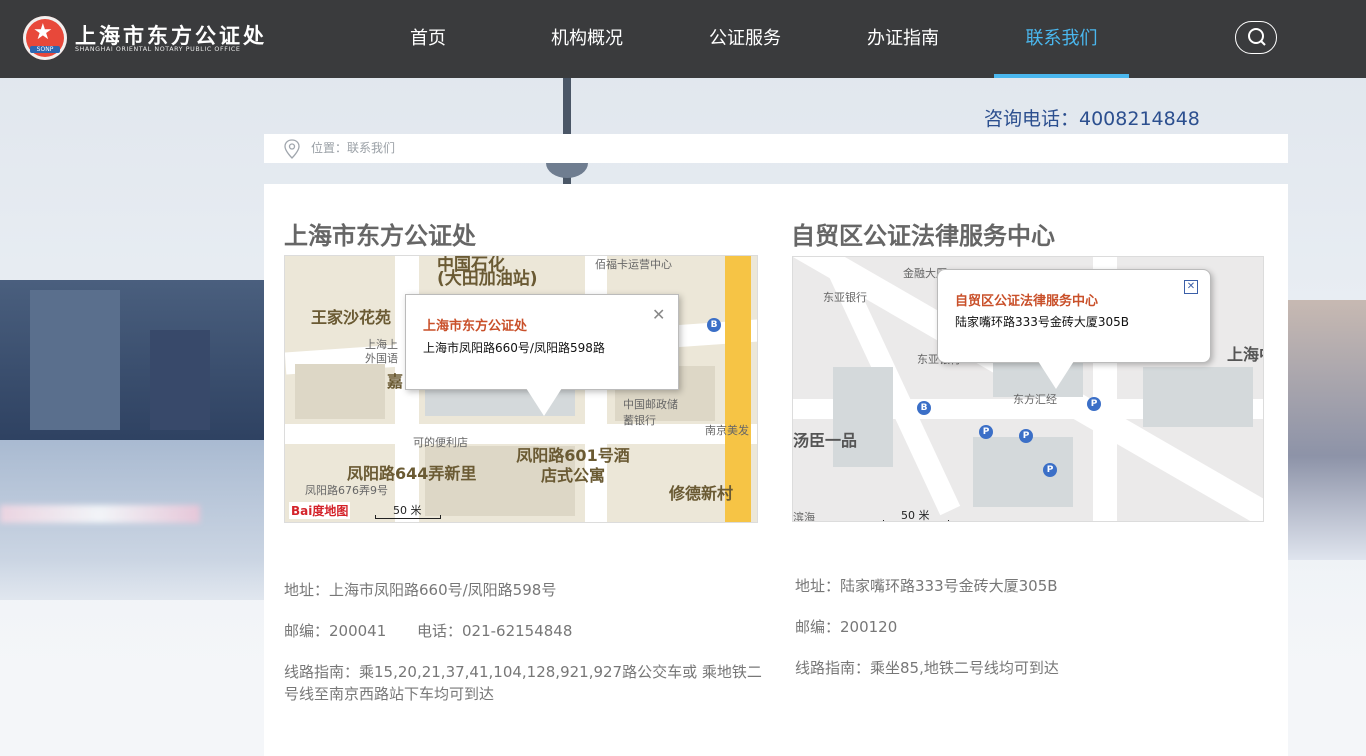 This screenshot has width=1366, height=756. What do you see at coordinates (776, 148) in the screenshot?
I see `breadcrumb: 位置：联系我们` at bounding box center [776, 148].